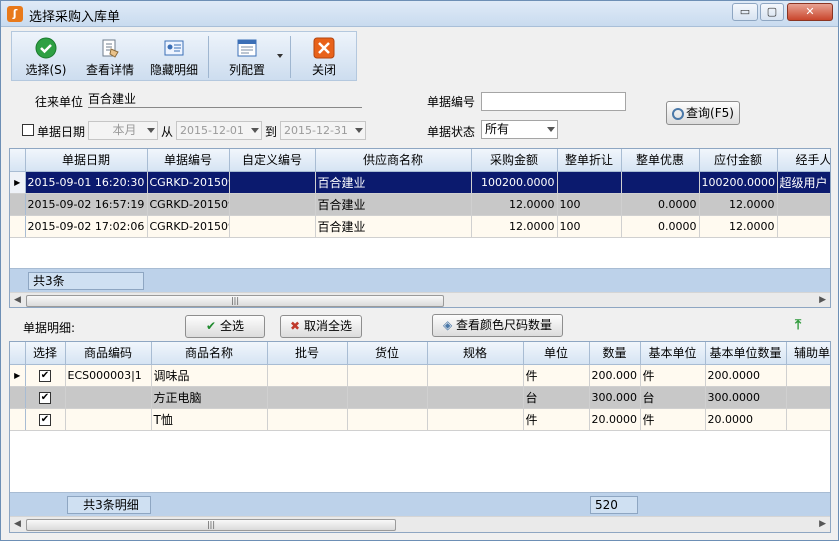 The height and width of the screenshot is (541, 839). I want to click on col-header: 供应商名称, so click(393, 160).